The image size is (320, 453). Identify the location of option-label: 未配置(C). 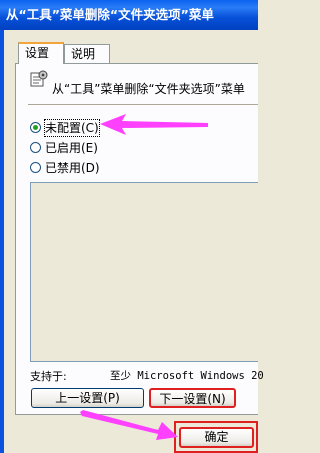
(72, 128).